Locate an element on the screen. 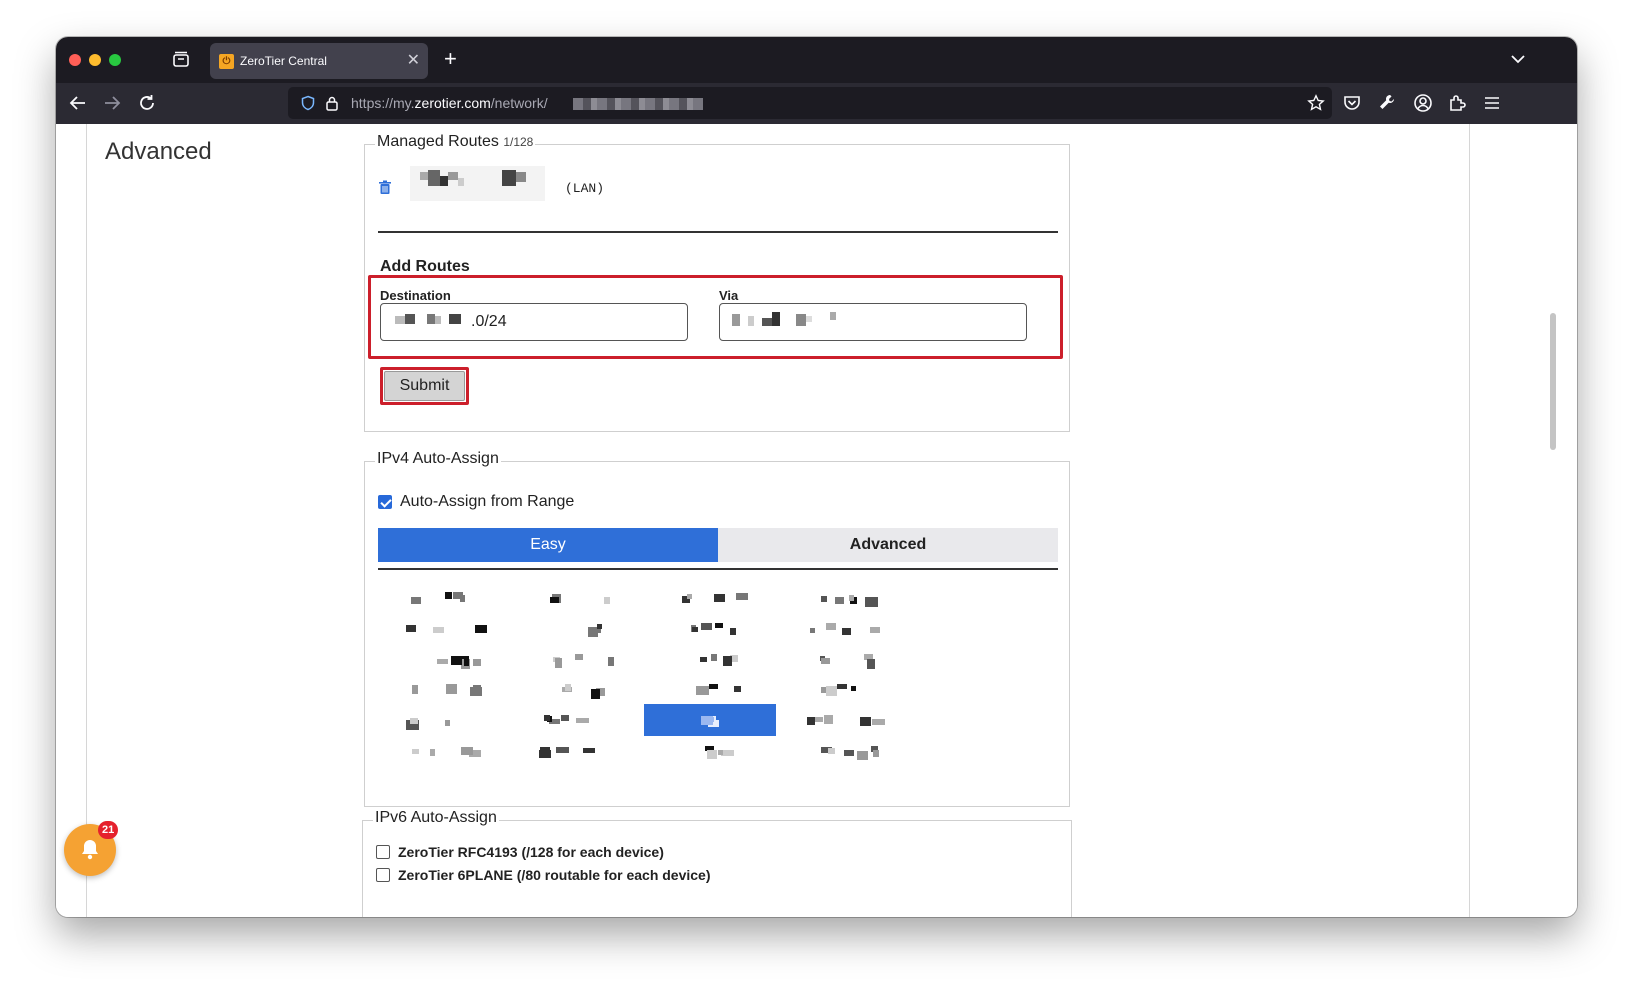  wrench-icon is located at coordinates (1387, 103).